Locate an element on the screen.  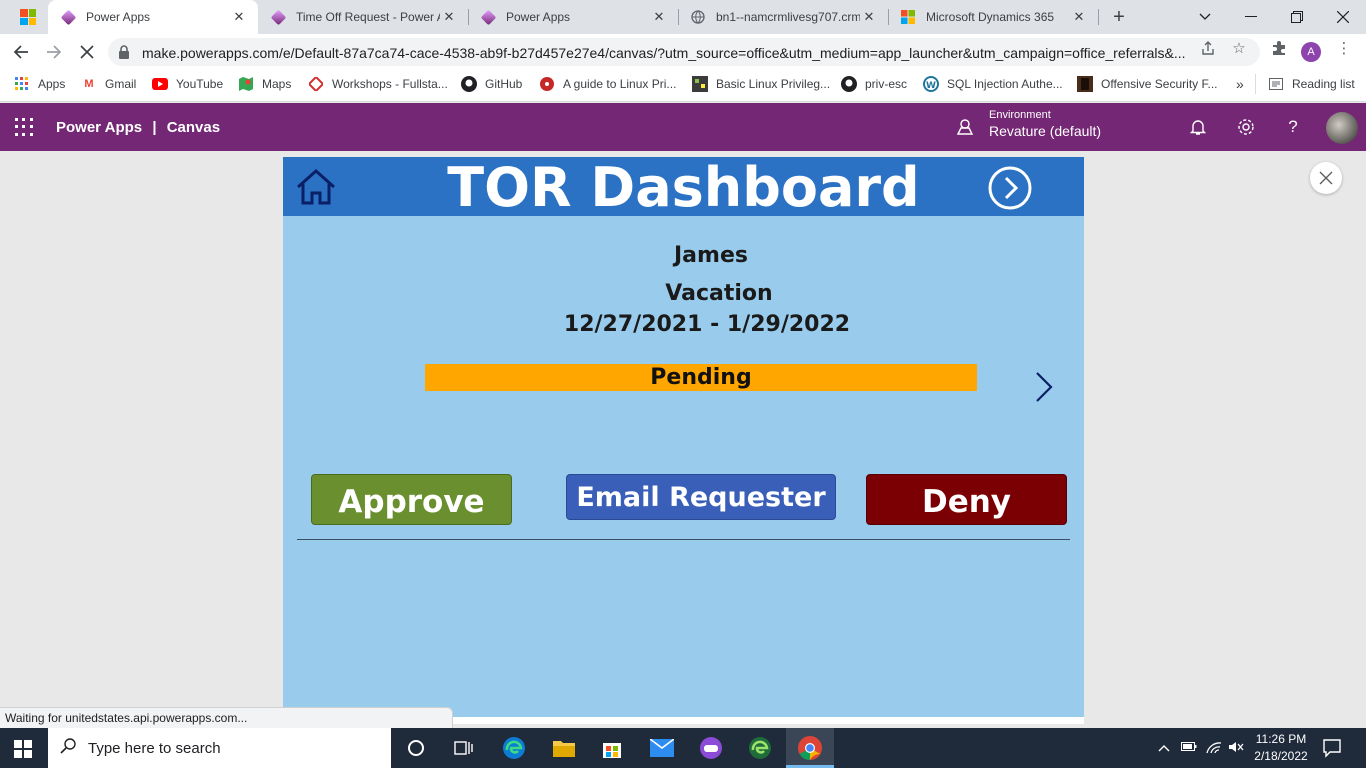
cortana-circle-icon is located at coordinates (416, 748).